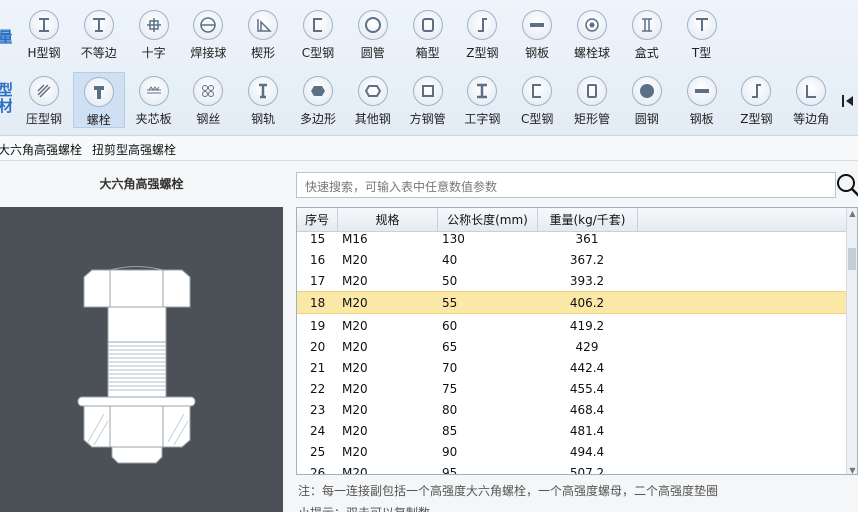  I want to click on ribbon-row1-tool-label: 十字, so click(153, 53).